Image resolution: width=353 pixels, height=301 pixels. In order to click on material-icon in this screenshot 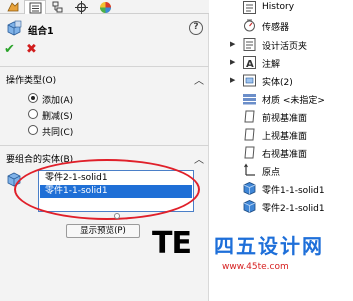, I will do `click(249, 99)`.